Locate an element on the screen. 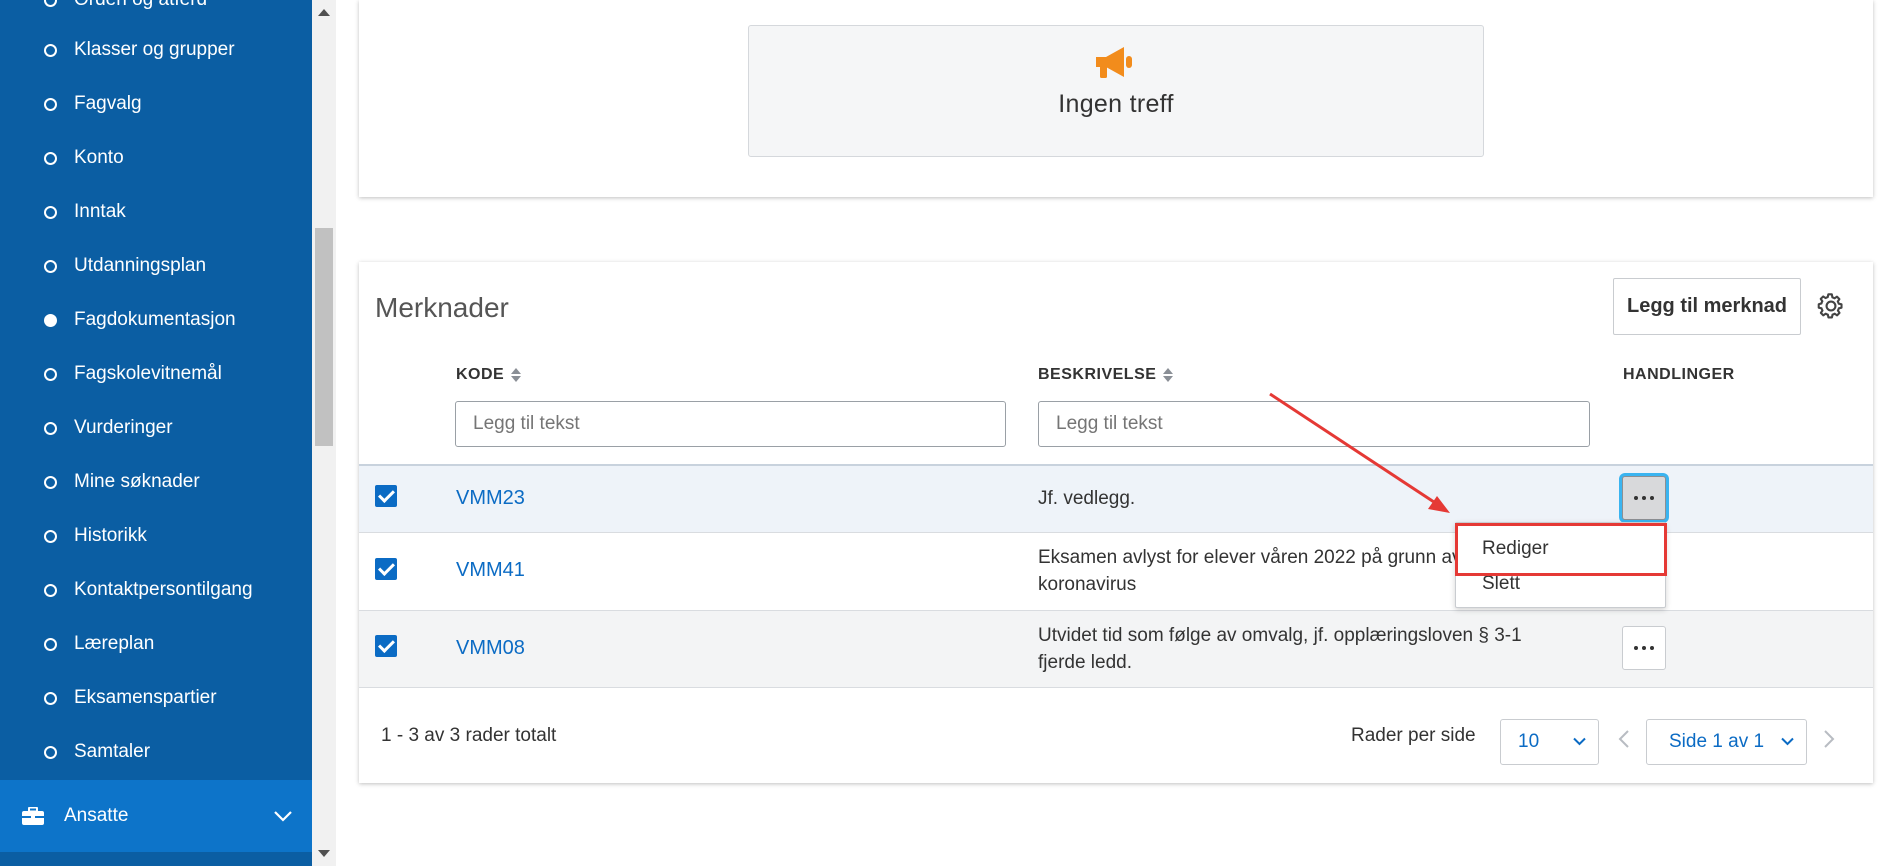 The height and width of the screenshot is (866, 1889). next-page-icon is located at coordinates (1829, 739).